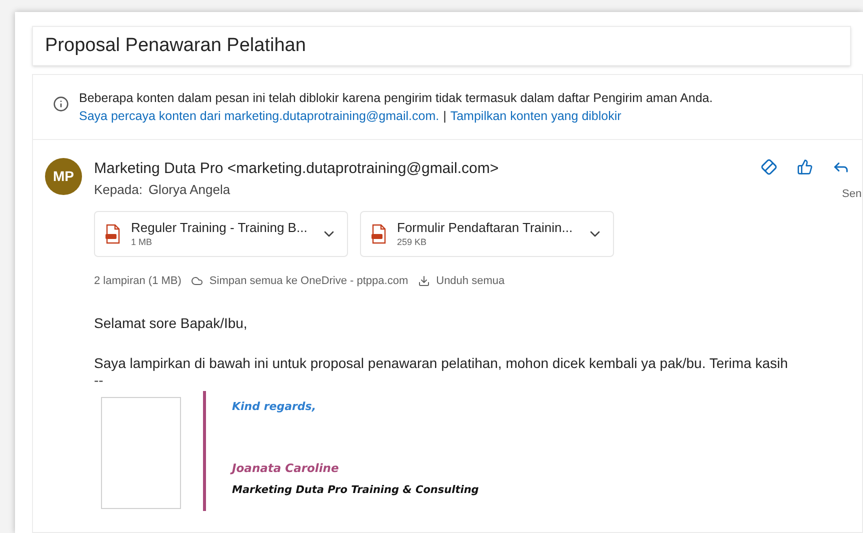  What do you see at coordinates (175, 46) in the screenshot?
I see `subject-title: Proposal Penawaran Pelatihan` at bounding box center [175, 46].